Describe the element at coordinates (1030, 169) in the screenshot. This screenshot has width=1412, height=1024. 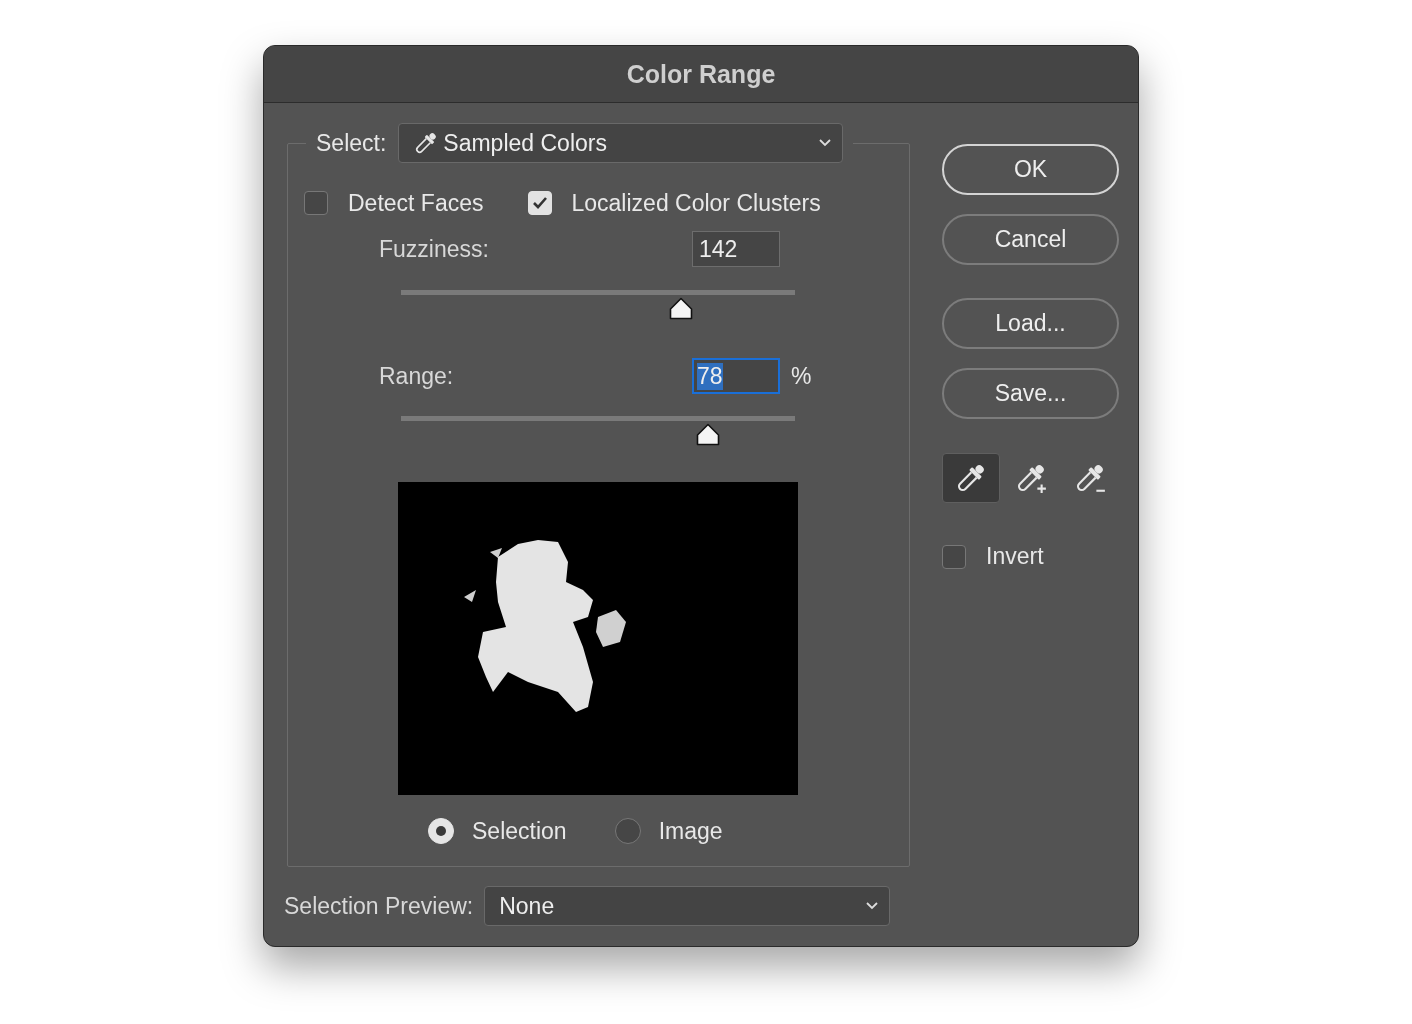
I see `dialog-button: OK` at that location.